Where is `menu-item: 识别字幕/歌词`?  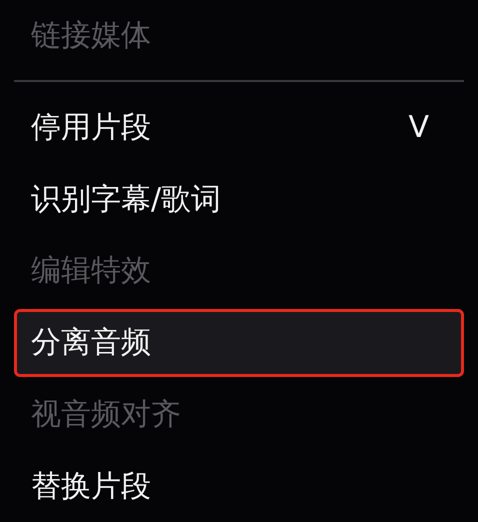
menu-item: 识别字幕/歌词 is located at coordinates (239, 199).